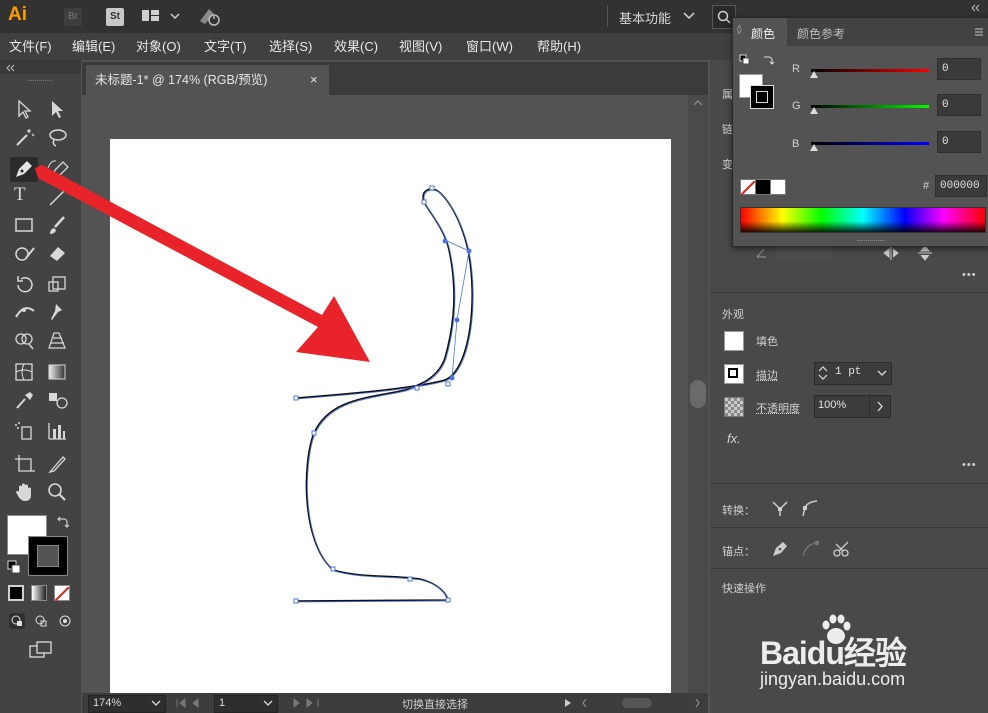  What do you see at coordinates (832, 679) in the screenshot?
I see `watermark-url: jingyan.baidu.com` at bounding box center [832, 679].